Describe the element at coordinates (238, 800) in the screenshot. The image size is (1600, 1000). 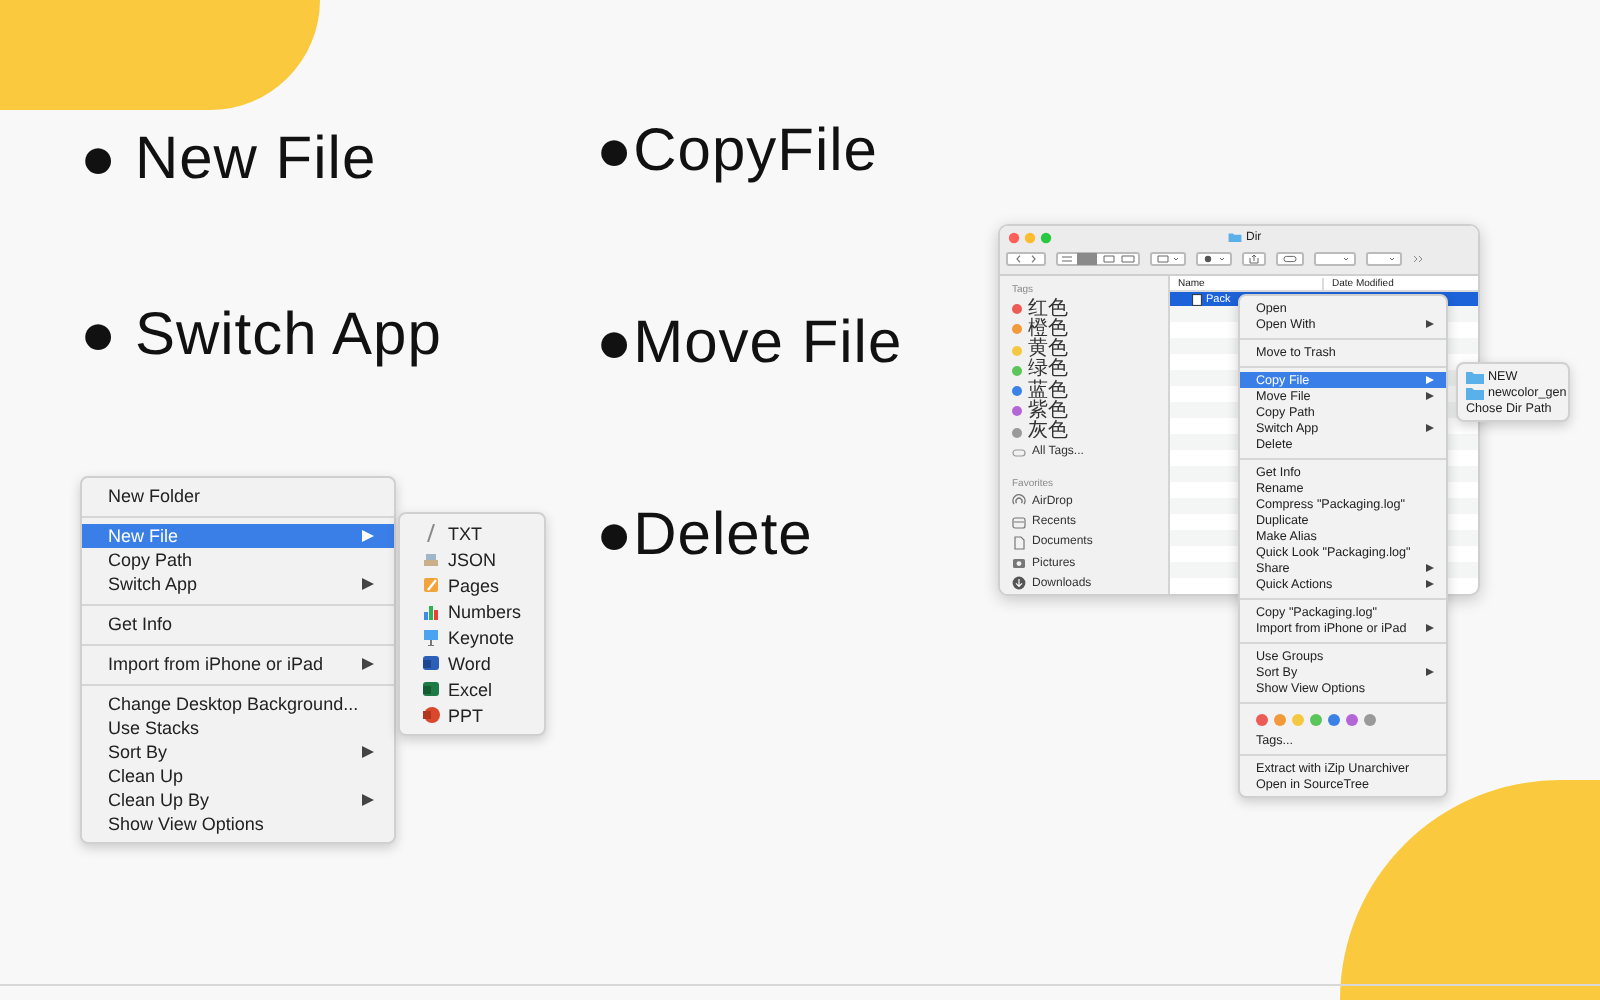
I see `menu-item: Clean Up By` at that location.